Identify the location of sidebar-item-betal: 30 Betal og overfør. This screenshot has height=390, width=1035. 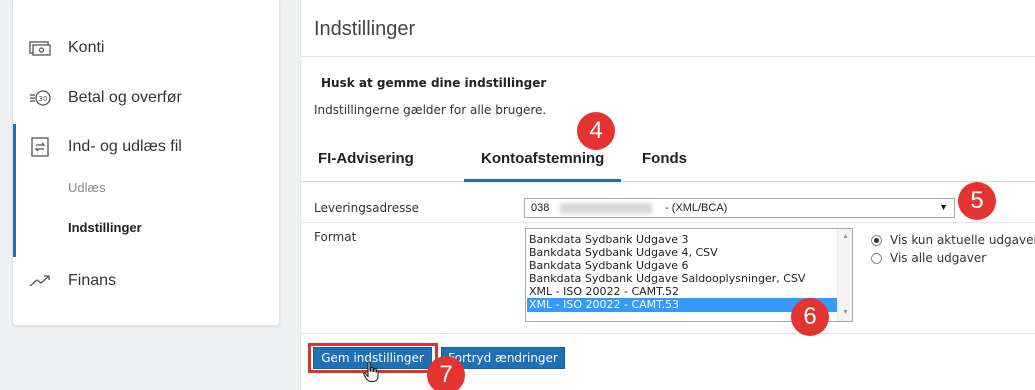
(146, 98).